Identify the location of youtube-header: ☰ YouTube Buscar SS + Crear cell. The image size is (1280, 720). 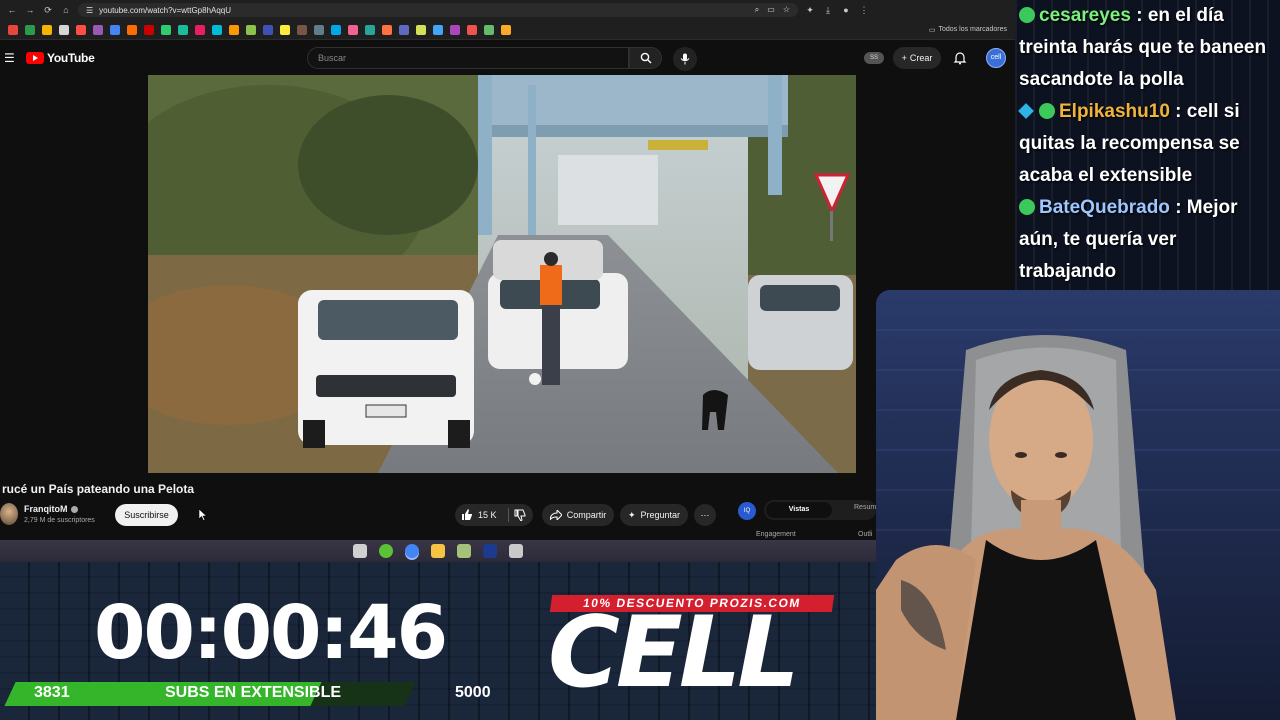
(507, 58).